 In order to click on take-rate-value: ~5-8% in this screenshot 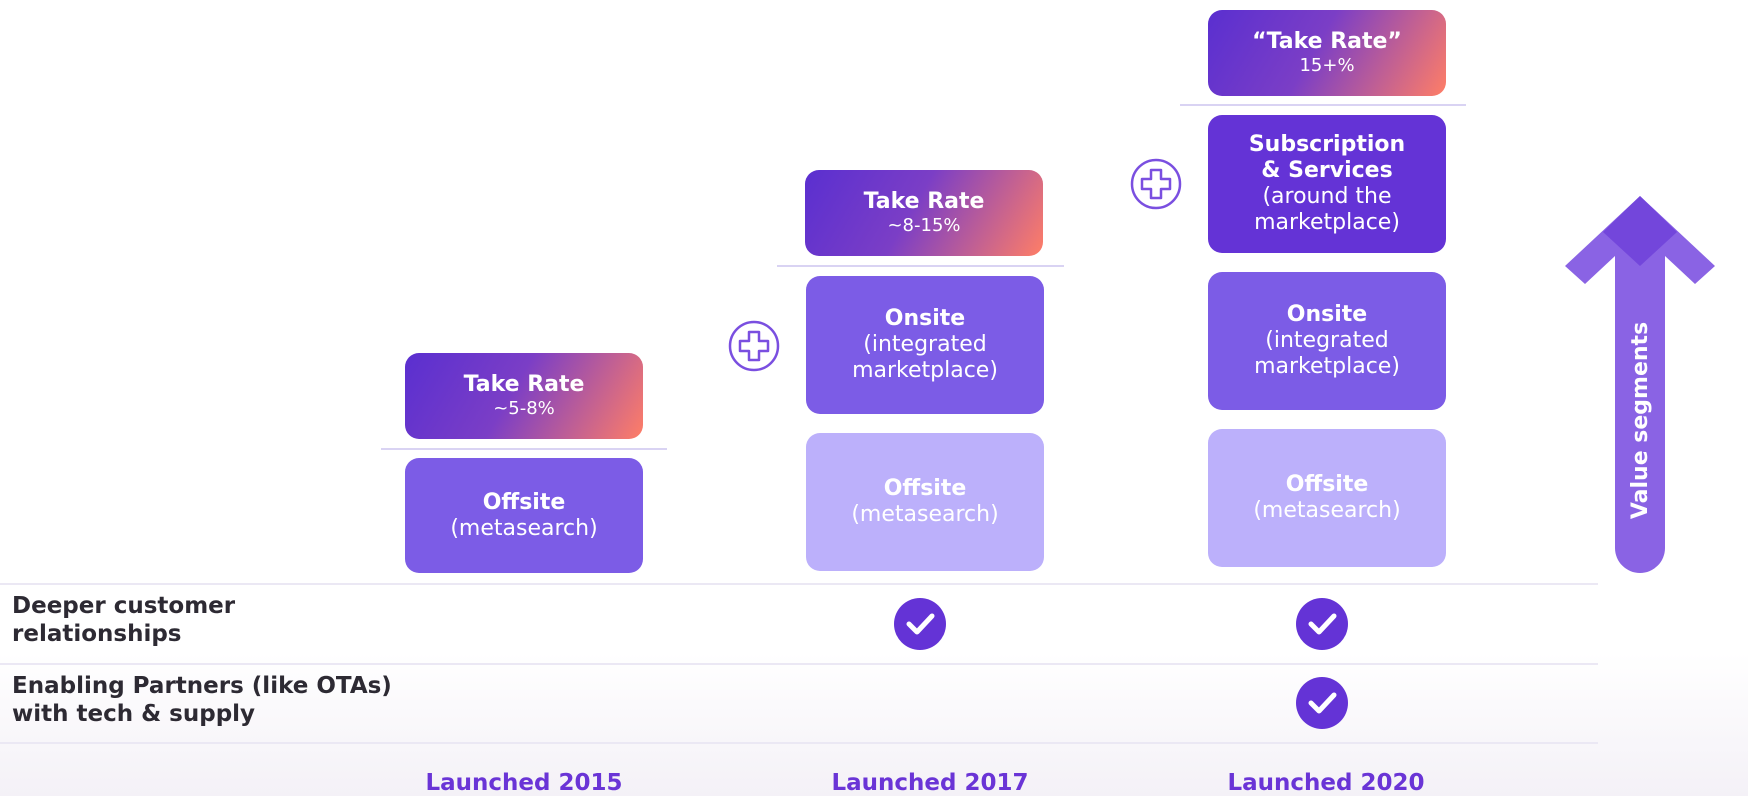, I will do `click(524, 408)`.